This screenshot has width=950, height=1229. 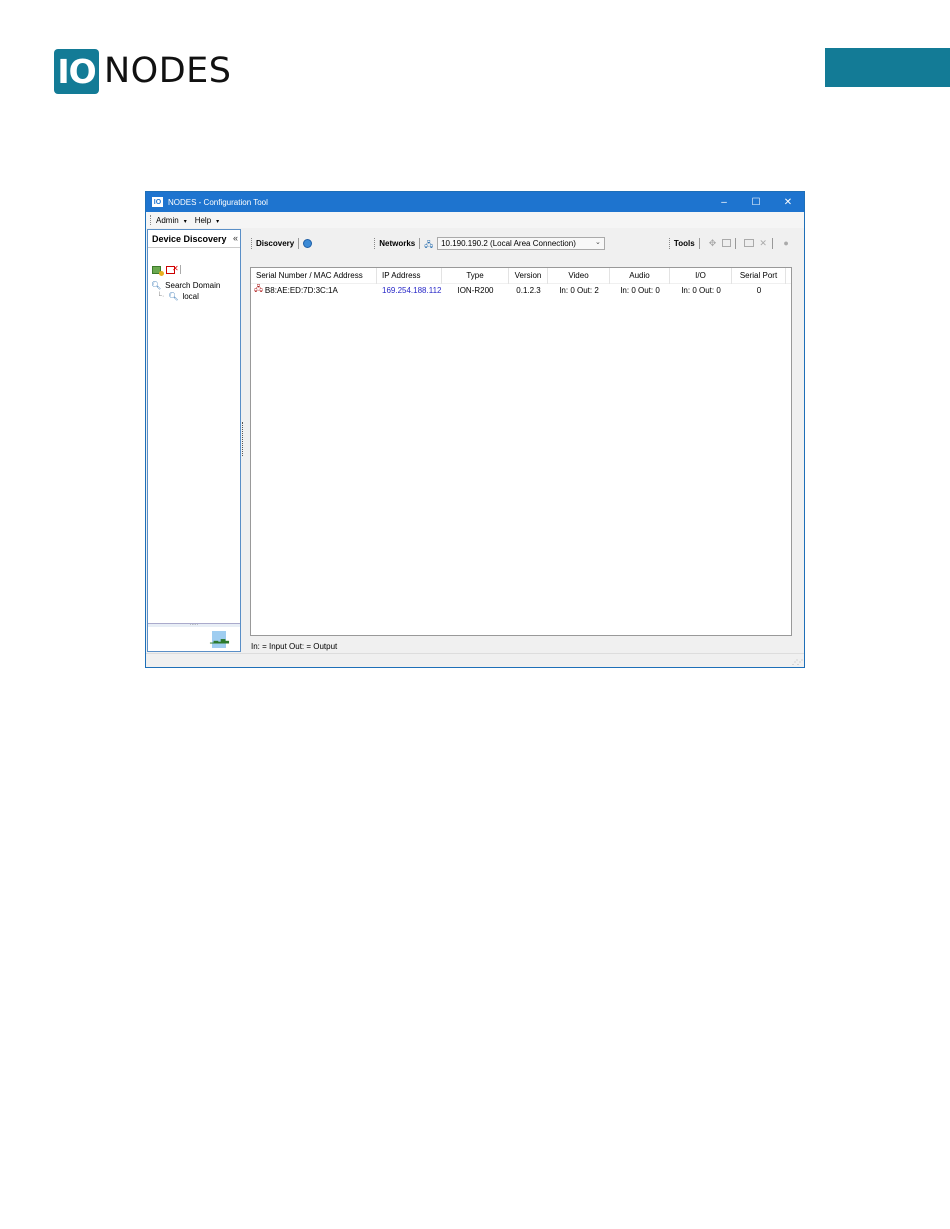 What do you see at coordinates (301, 290) in the screenshot?
I see `cell-serial-text: B8:AE:ED:7D:3C:1A` at bounding box center [301, 290].